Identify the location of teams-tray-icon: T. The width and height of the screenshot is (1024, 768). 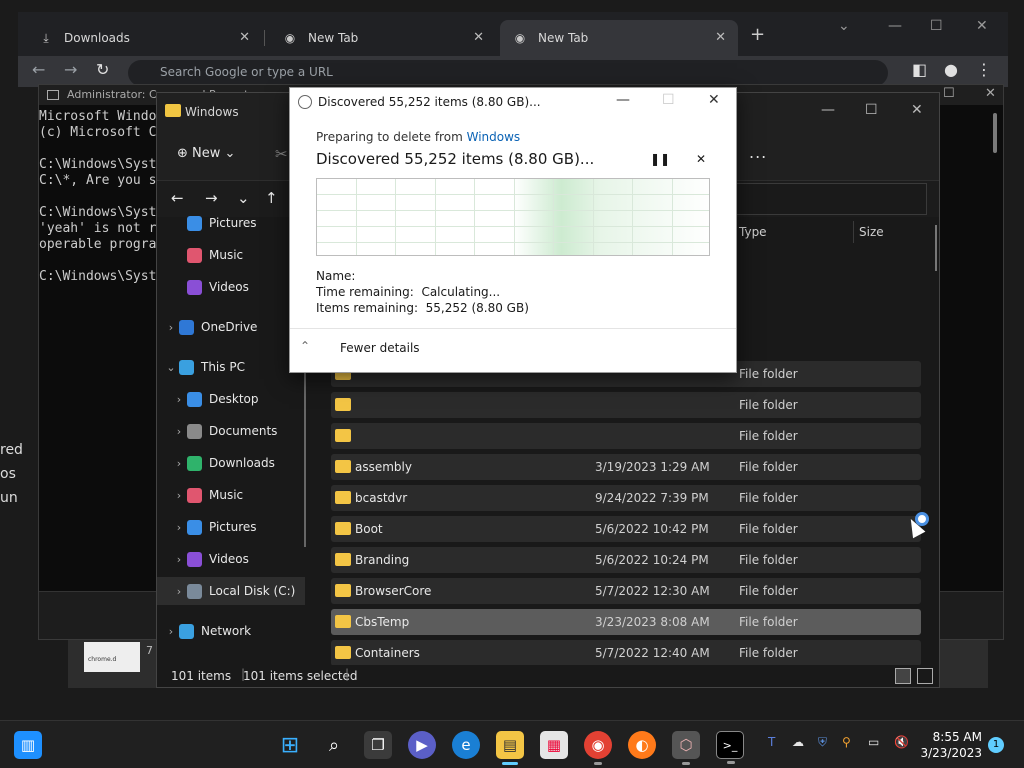
(771, 742).